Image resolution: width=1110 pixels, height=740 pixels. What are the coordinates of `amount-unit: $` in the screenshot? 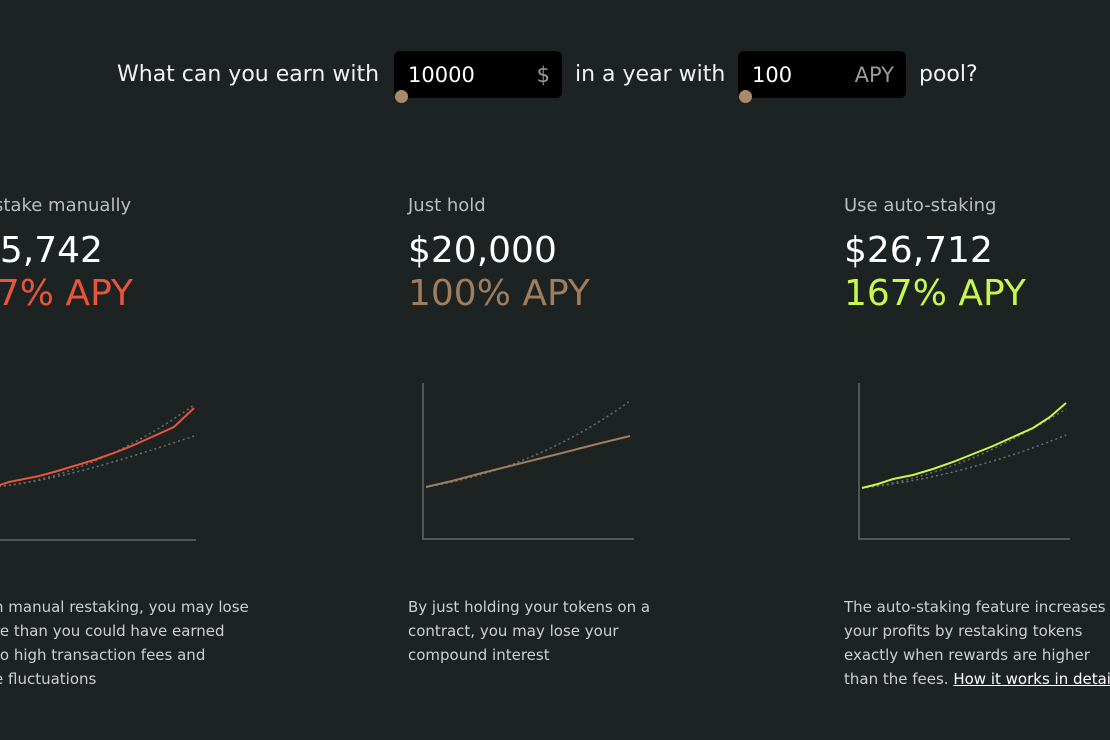 It's located at (543, 75).